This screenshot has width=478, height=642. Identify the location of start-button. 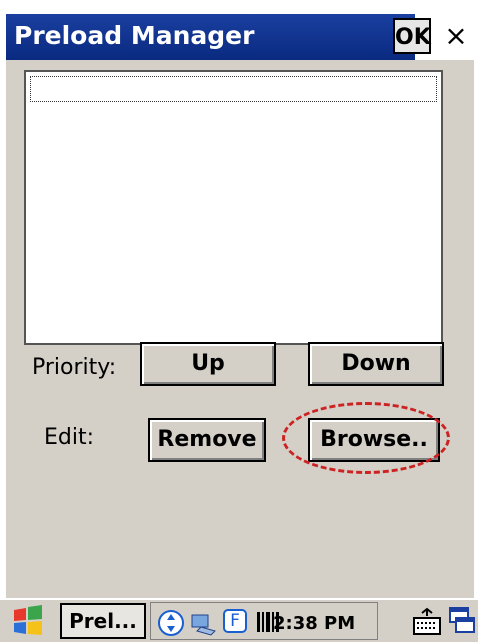
(28, 621).